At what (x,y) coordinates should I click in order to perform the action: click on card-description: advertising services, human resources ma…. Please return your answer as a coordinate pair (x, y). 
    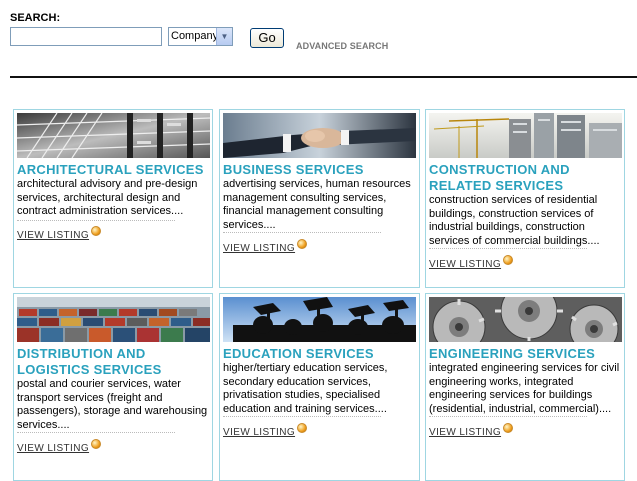
    Looking at the image, I should click on (317, 204).